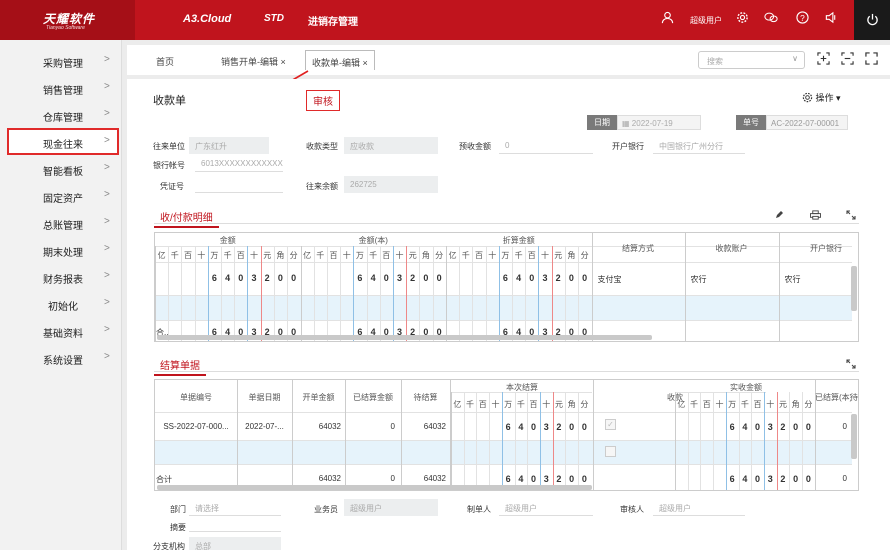  Describe the element at coordinates (610, 424) in the screenshot. I see `receive-checkbox: ✓` at that location.